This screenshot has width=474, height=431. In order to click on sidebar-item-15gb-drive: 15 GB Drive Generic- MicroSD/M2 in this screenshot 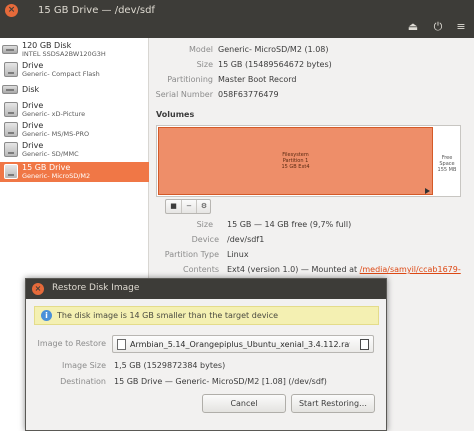, I will do `click(74, 172)`.